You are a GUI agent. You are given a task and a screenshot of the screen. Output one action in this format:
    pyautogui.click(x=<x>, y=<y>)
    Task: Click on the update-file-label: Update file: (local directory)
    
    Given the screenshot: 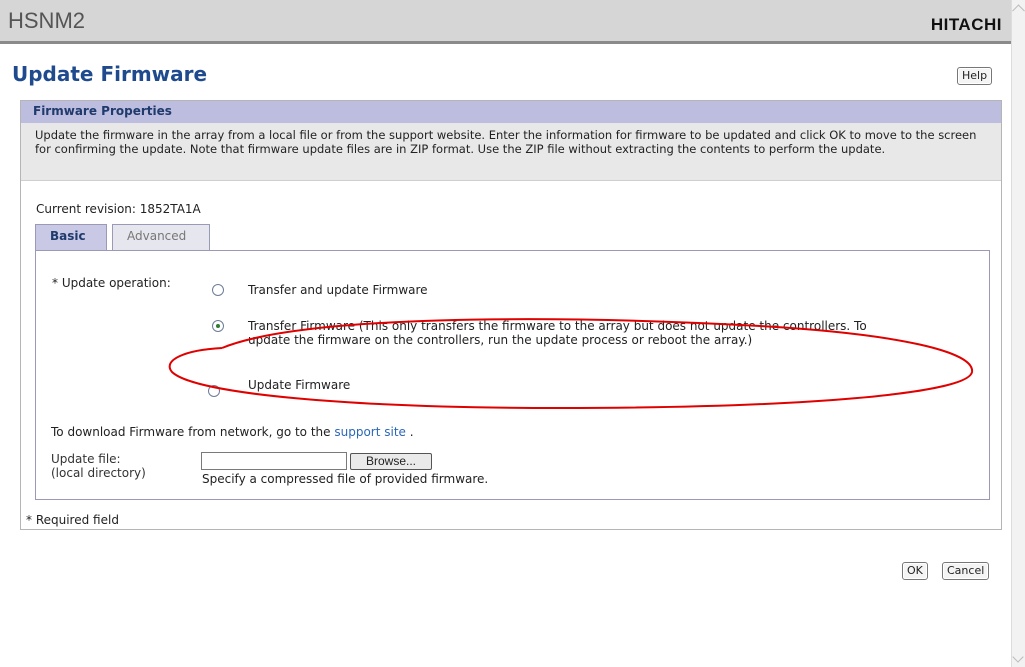 What is the action you would take?
    pyautogui.click(x=98, y=466)
    